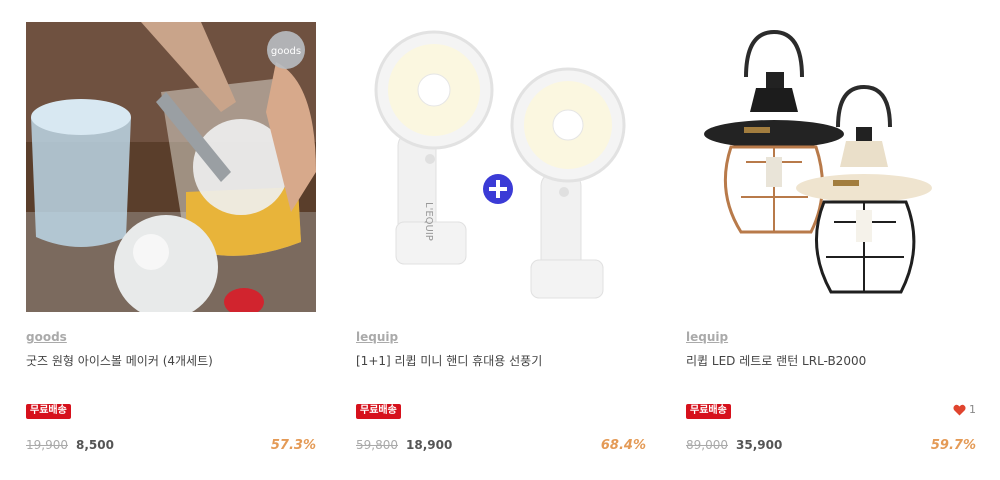 This screenshot has width=1000, height=480. I want to click on heart-icon, so click(959, 410).